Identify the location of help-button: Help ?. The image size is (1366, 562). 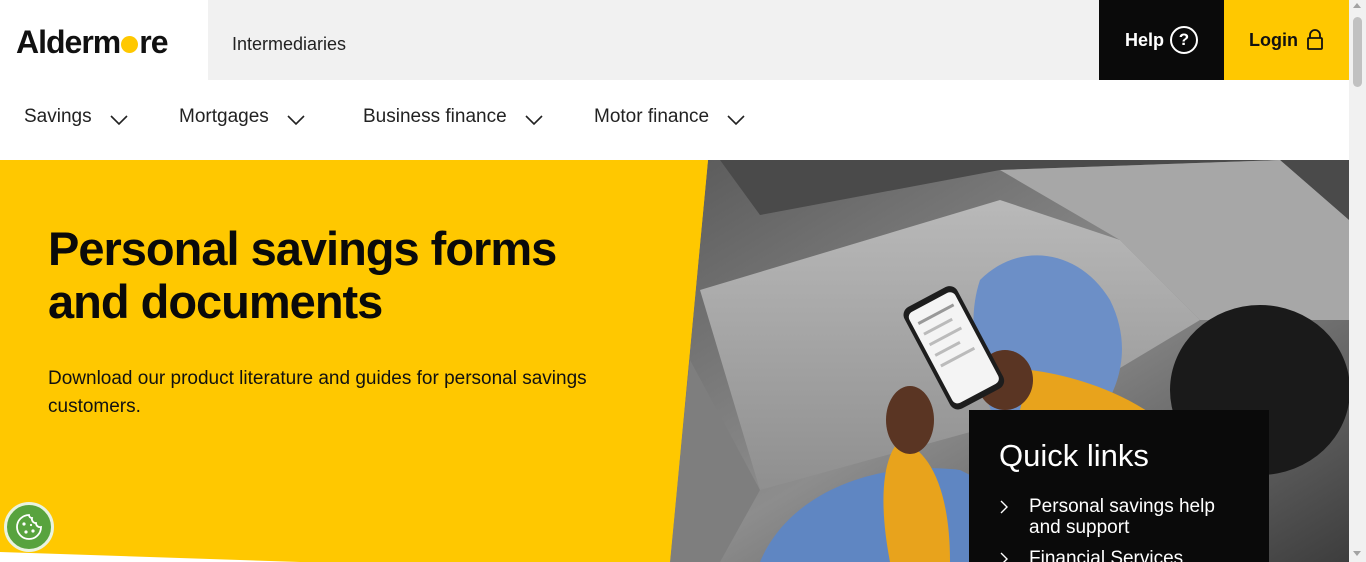
(1161, 40).